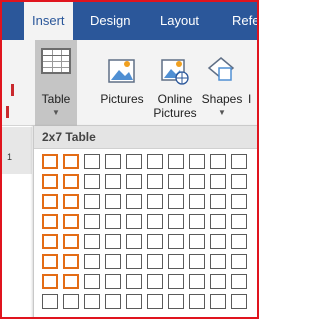 The width and height of the screenshot is (320, 319). I want to click on pictures-button: Pictures, so click(122, 83).